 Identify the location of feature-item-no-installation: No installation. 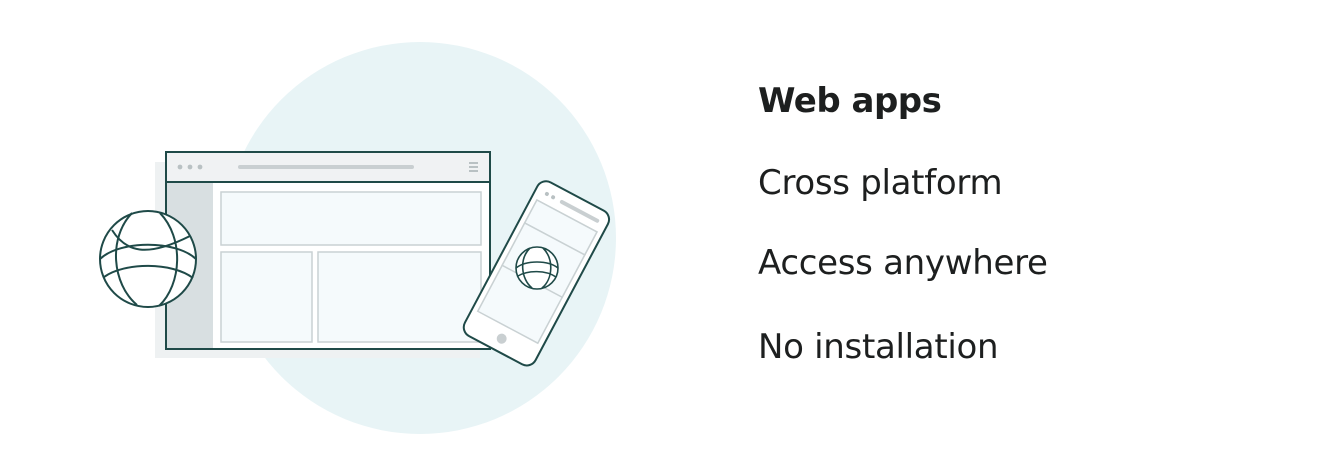
(878, 347).